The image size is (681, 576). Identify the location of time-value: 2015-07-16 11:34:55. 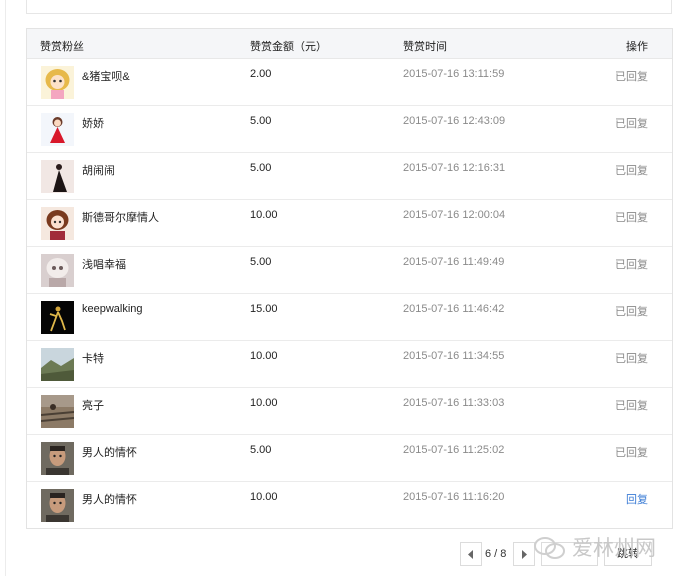
(454, 356).